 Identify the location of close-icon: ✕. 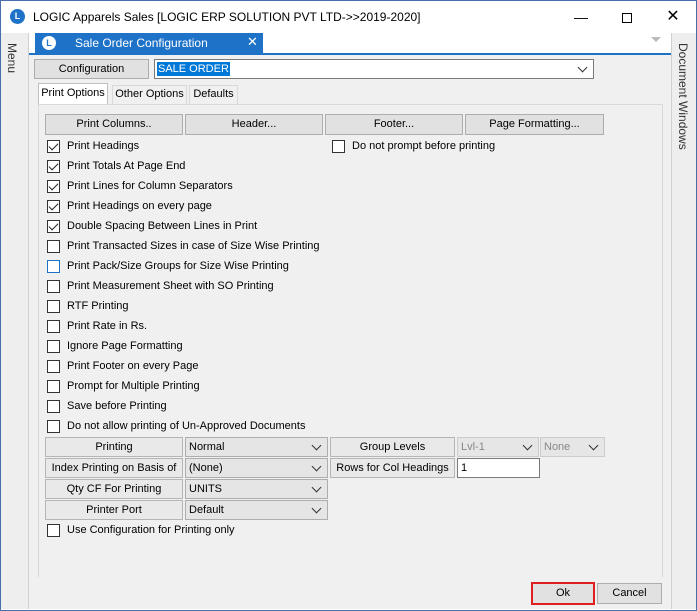
(673, 16).